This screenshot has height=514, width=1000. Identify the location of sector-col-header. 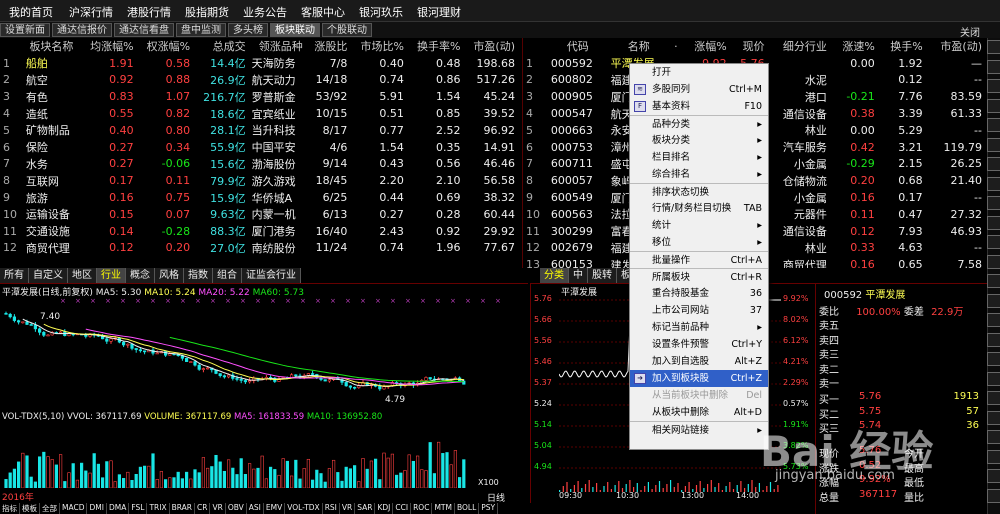
(11, 46).